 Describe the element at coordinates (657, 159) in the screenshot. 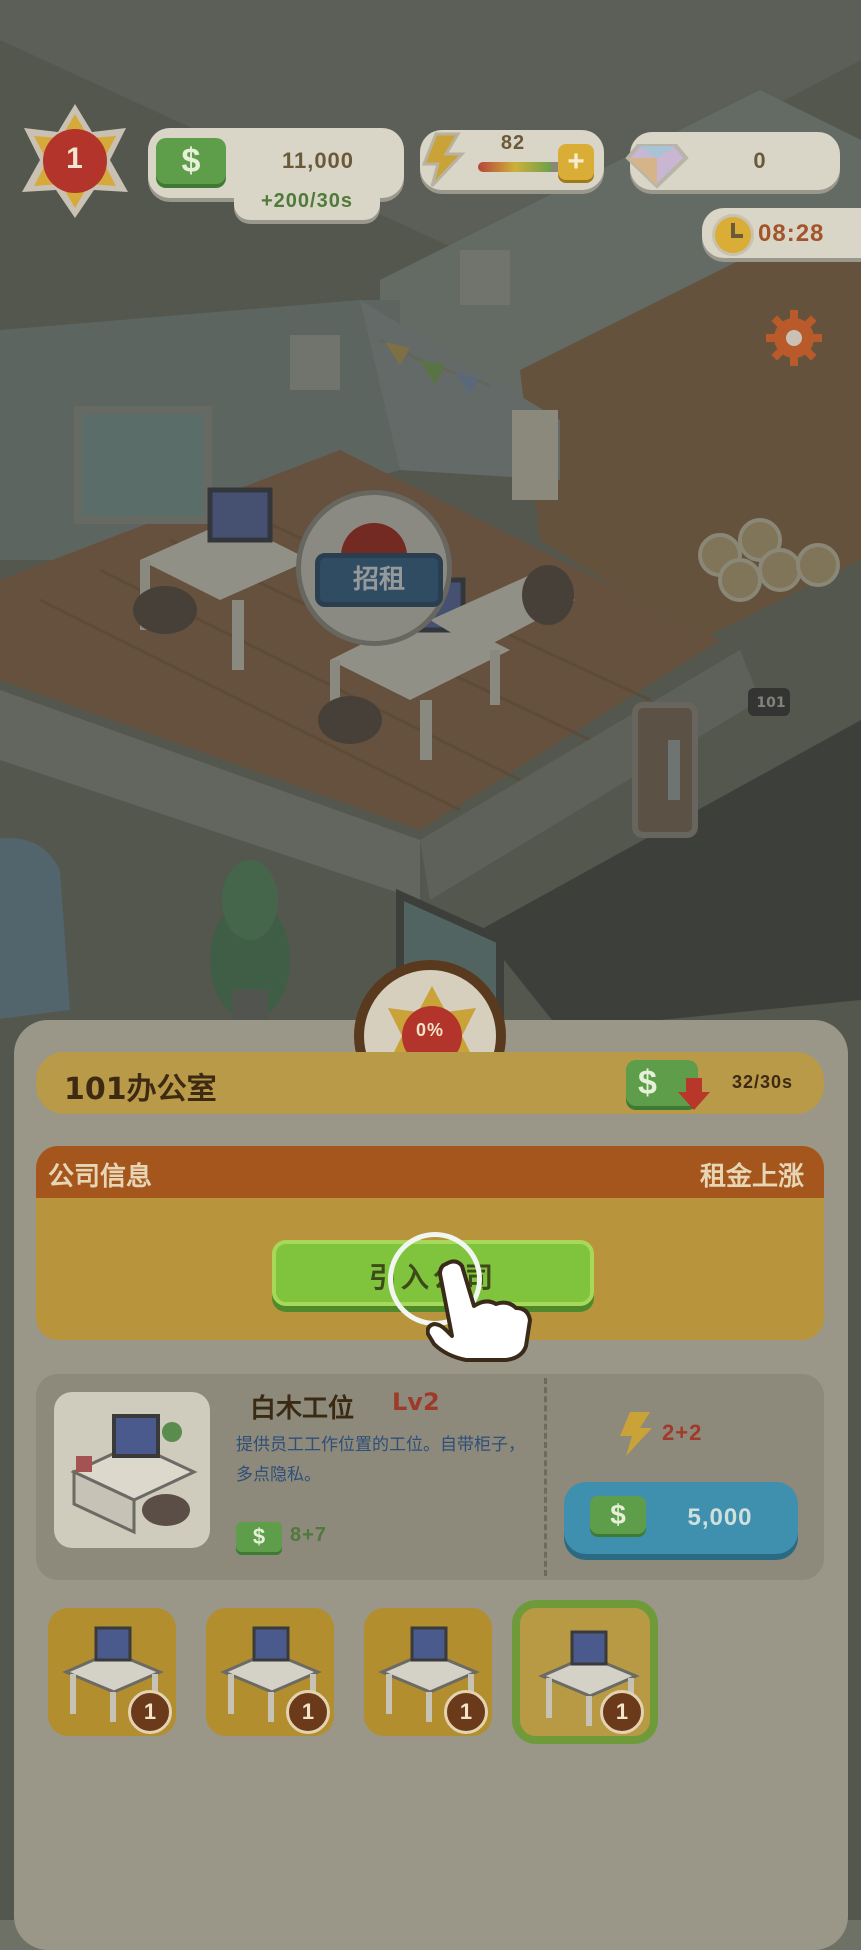

I see `gem-icon` at that location.